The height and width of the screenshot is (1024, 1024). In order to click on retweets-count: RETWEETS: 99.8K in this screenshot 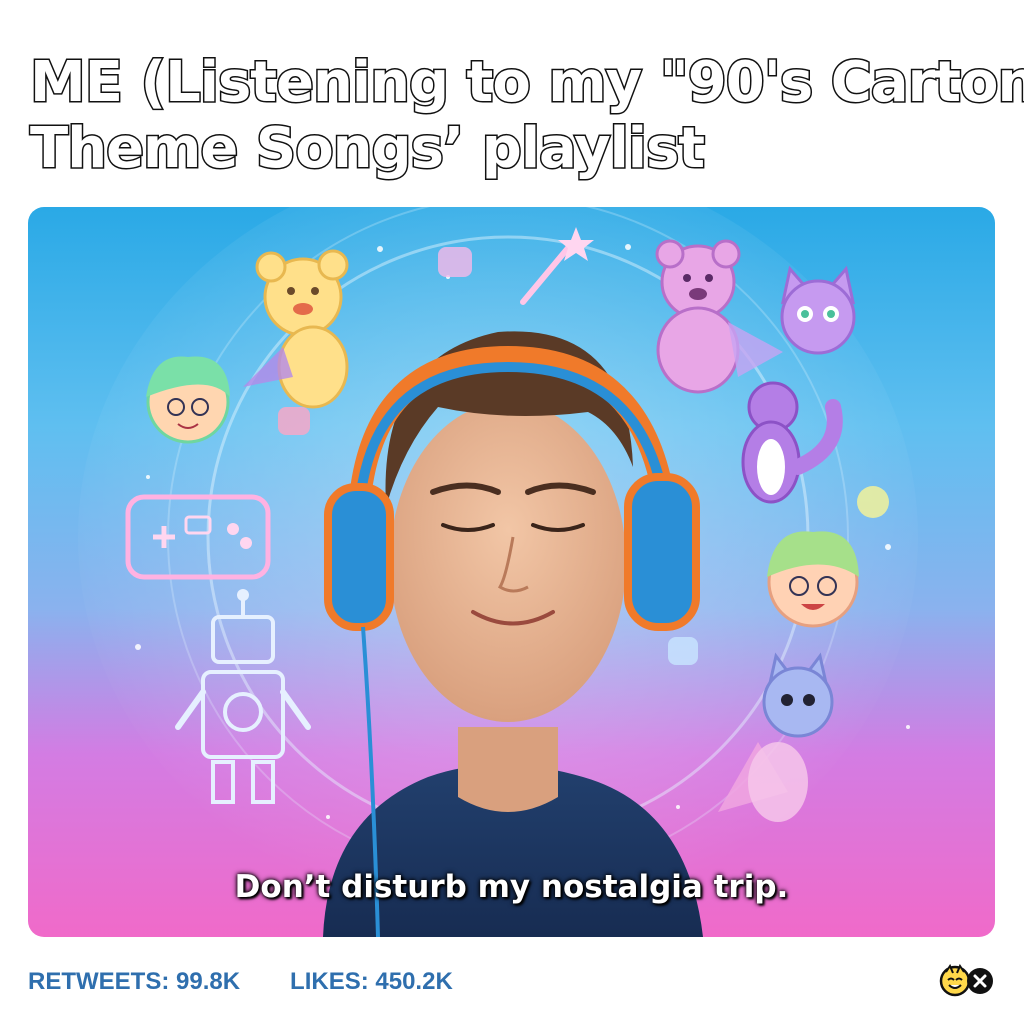, I will do `click(134, 982)`.